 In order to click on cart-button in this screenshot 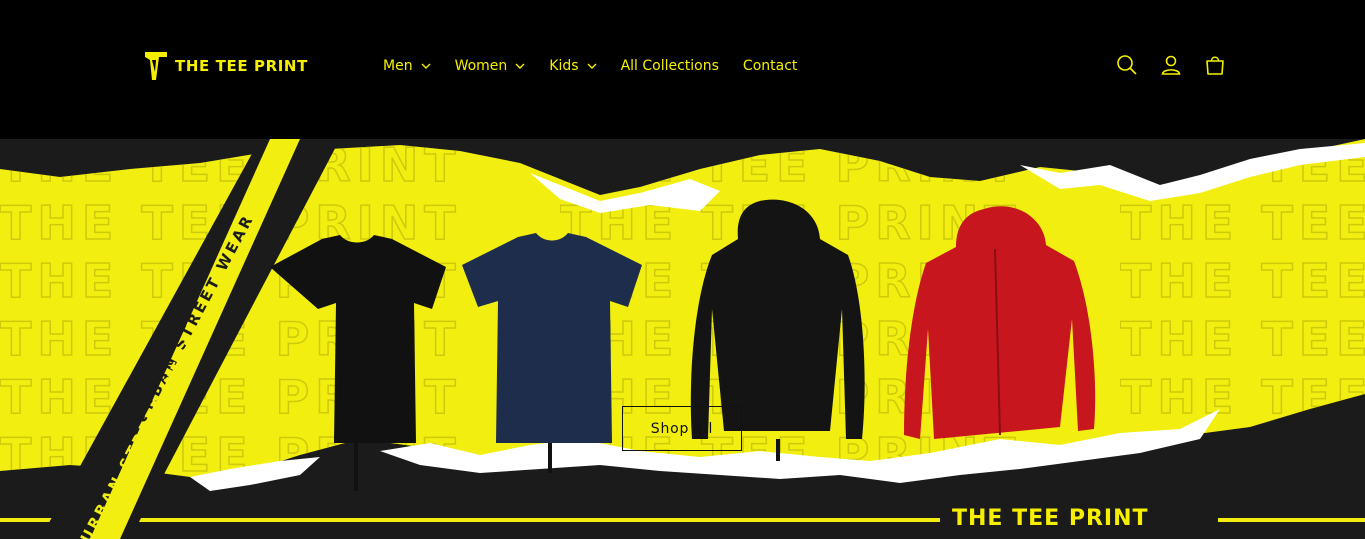, I will do `click(1215, 65)`.